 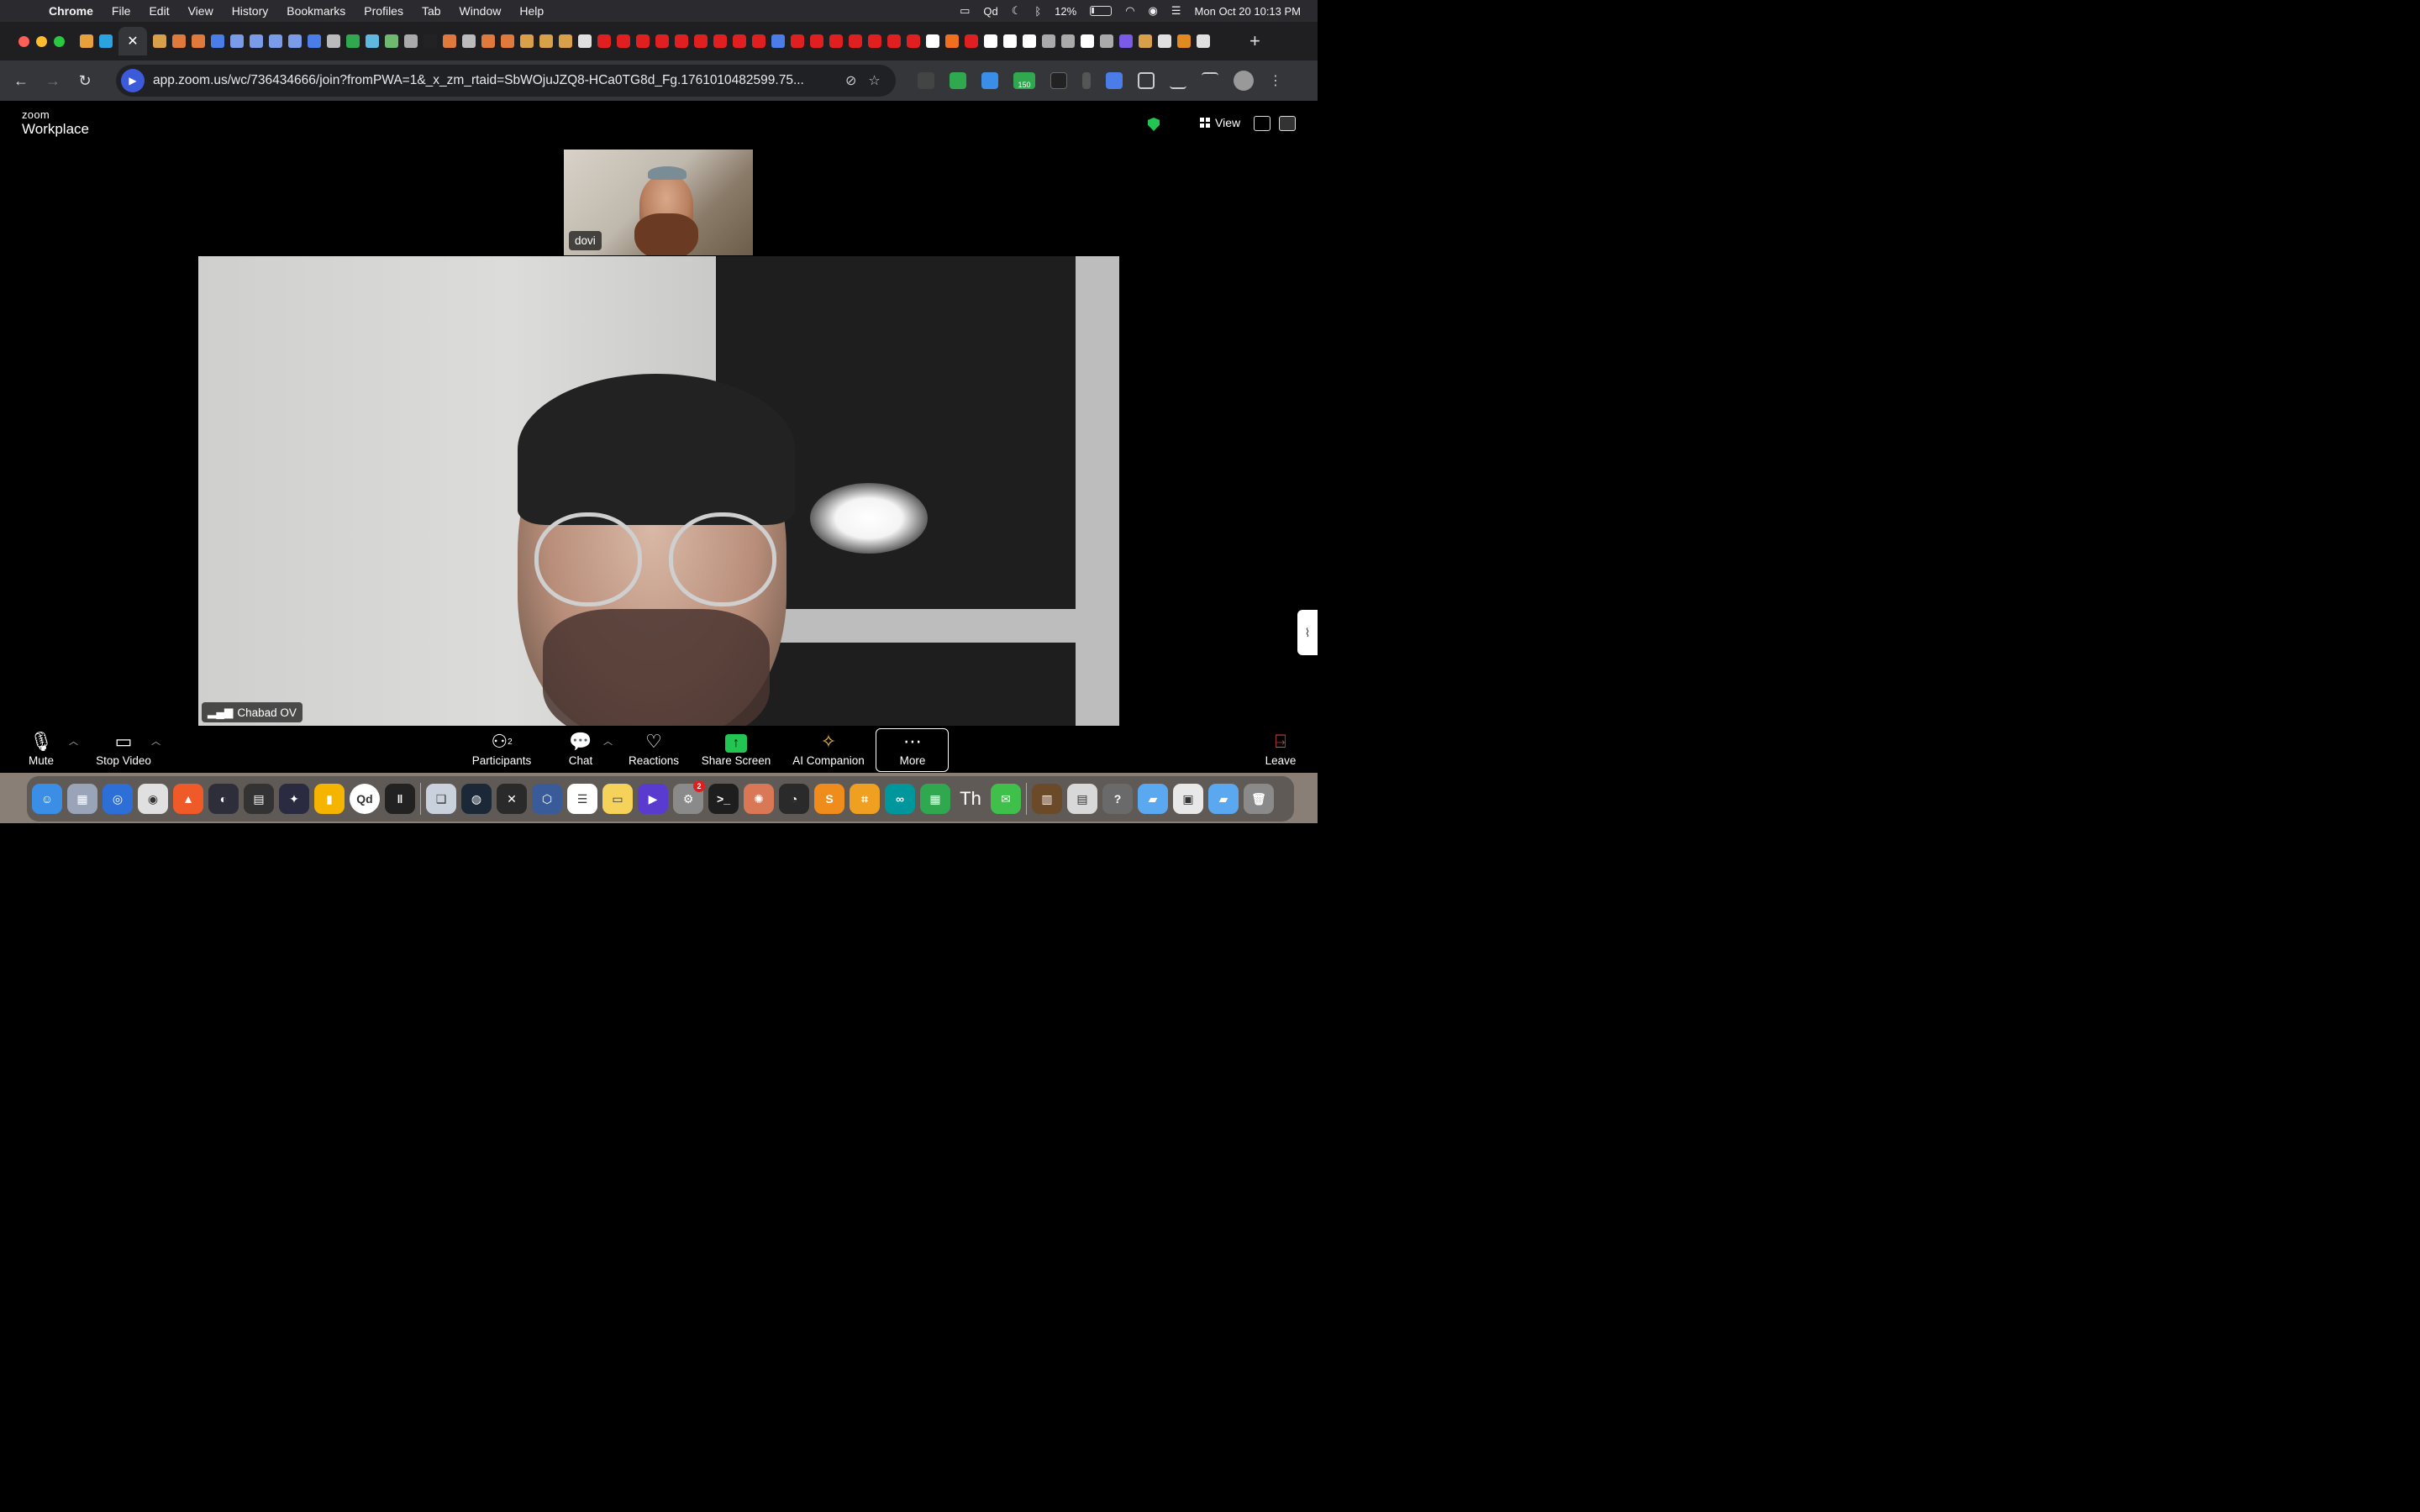 What do you see at coordinates (23, 41) in the screenshot?
I see `close-window-button` at bounding box center [23, 41].